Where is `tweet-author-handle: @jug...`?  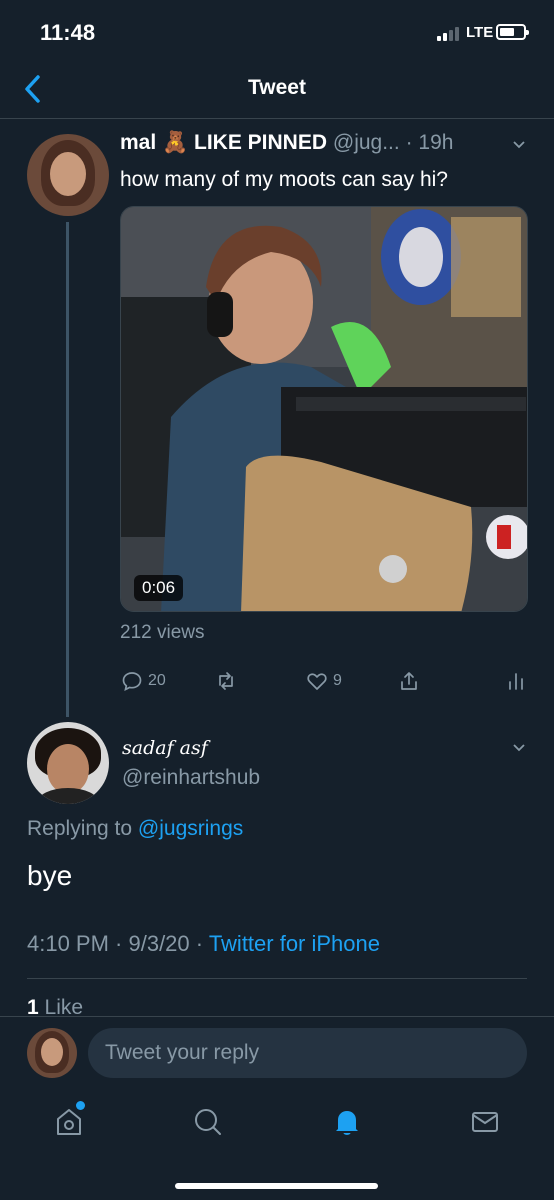 tweet-author-handle: @jug... is located at coordinates (366, 142).